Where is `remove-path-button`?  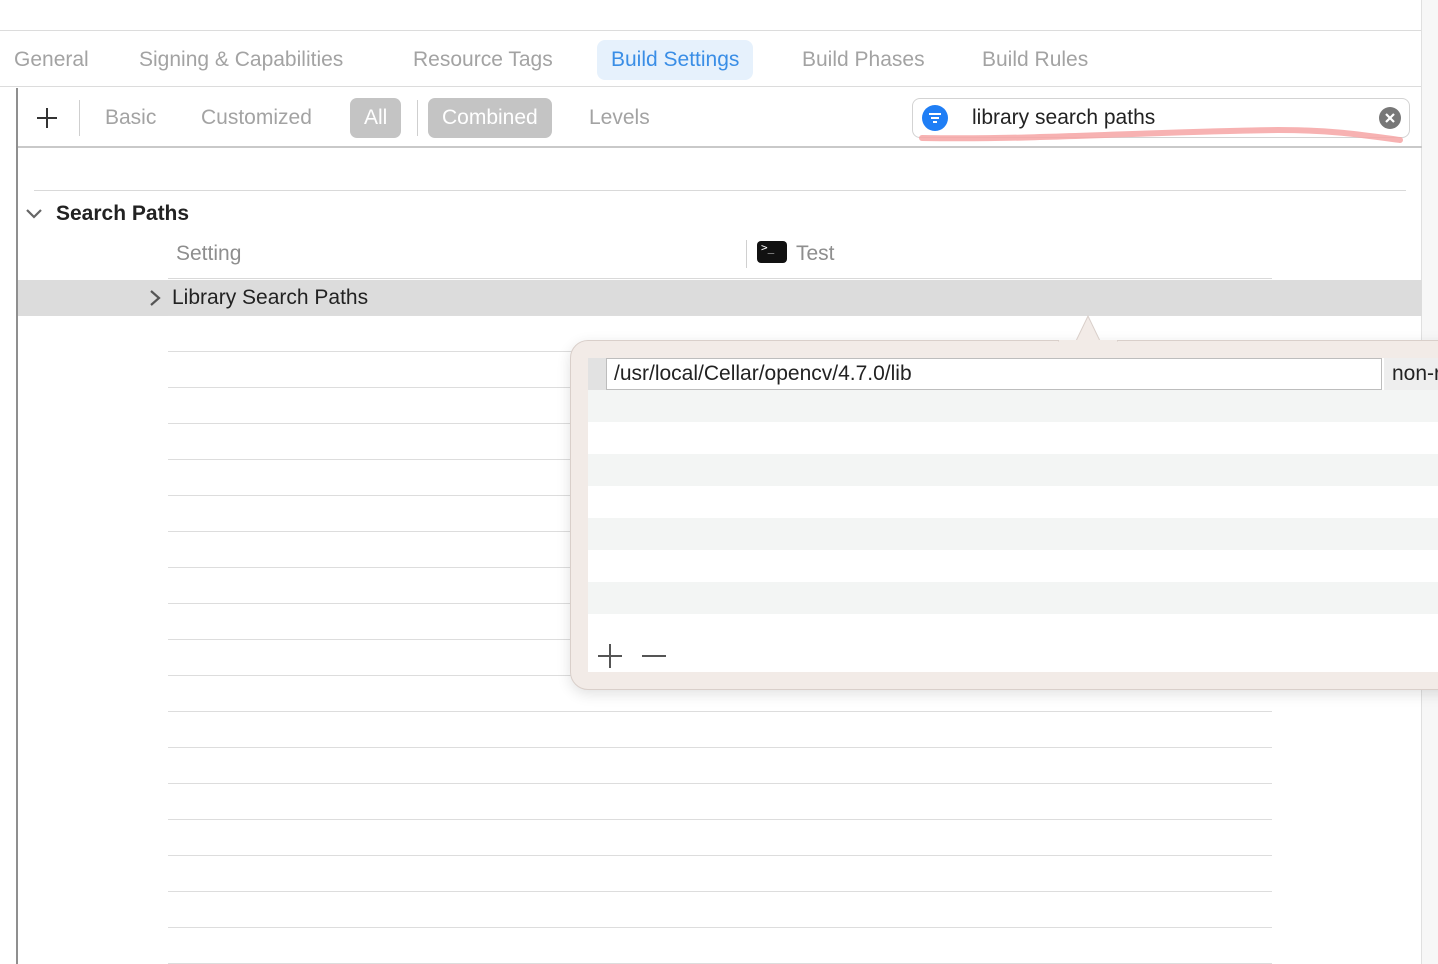
remove-path-button is located at coordinates (654, 656).